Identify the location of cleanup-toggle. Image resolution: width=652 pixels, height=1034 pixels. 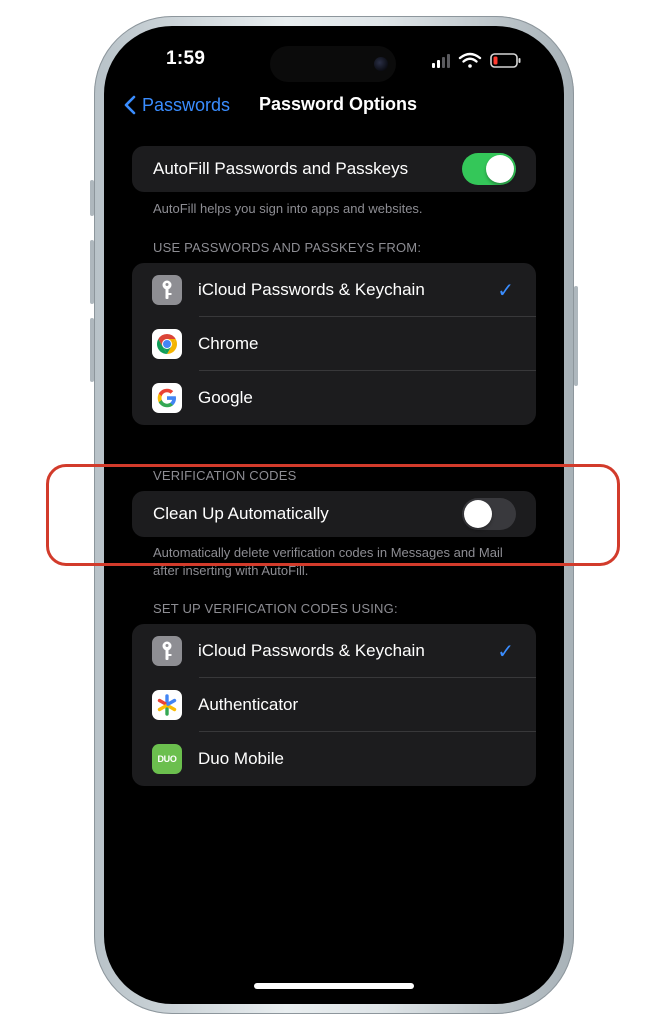
(489, 514).